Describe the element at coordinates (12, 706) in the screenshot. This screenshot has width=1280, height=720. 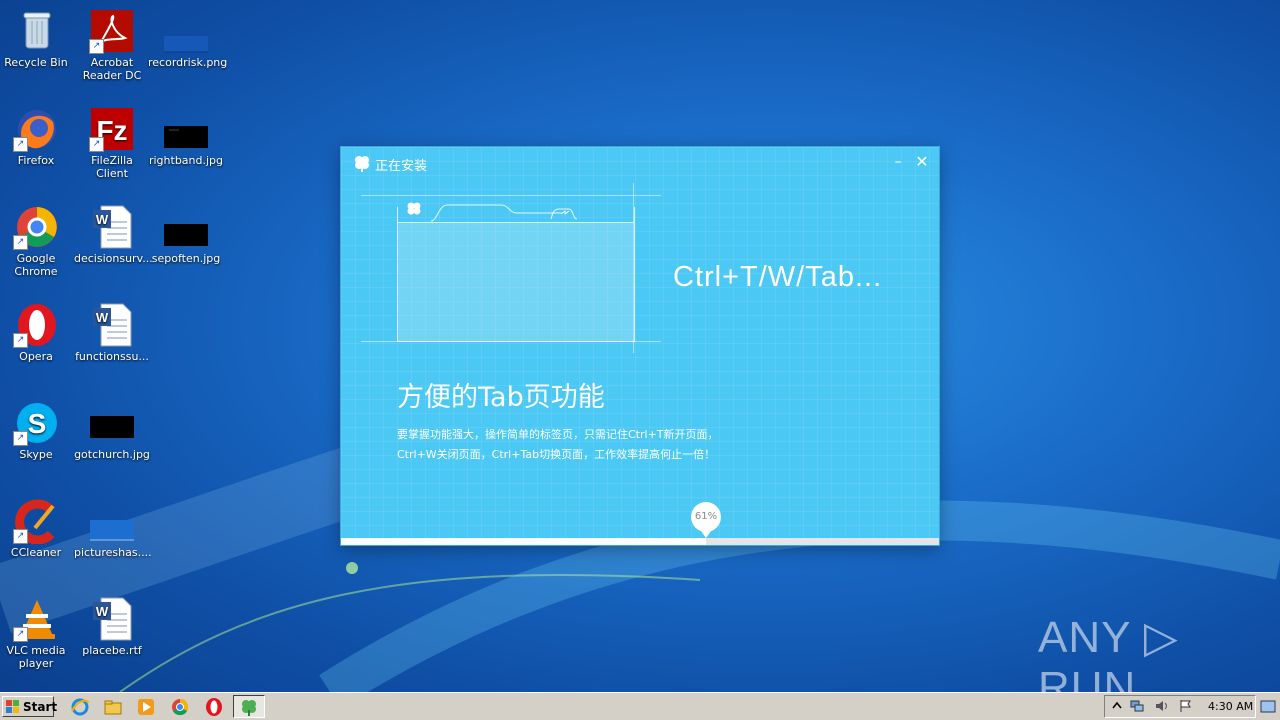
I see `windows-logo-icon` at that location.